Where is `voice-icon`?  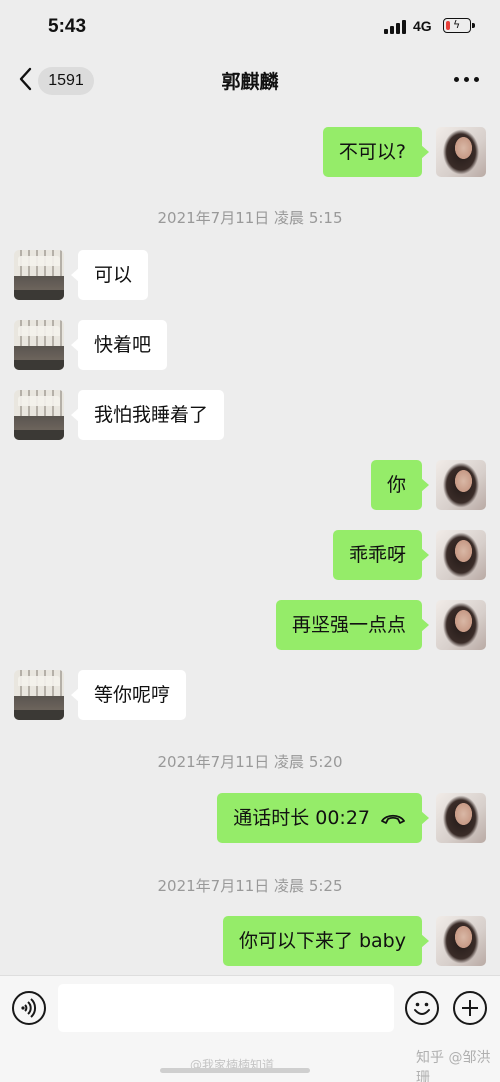 voice-icon is located at coordinates (29, 1008).